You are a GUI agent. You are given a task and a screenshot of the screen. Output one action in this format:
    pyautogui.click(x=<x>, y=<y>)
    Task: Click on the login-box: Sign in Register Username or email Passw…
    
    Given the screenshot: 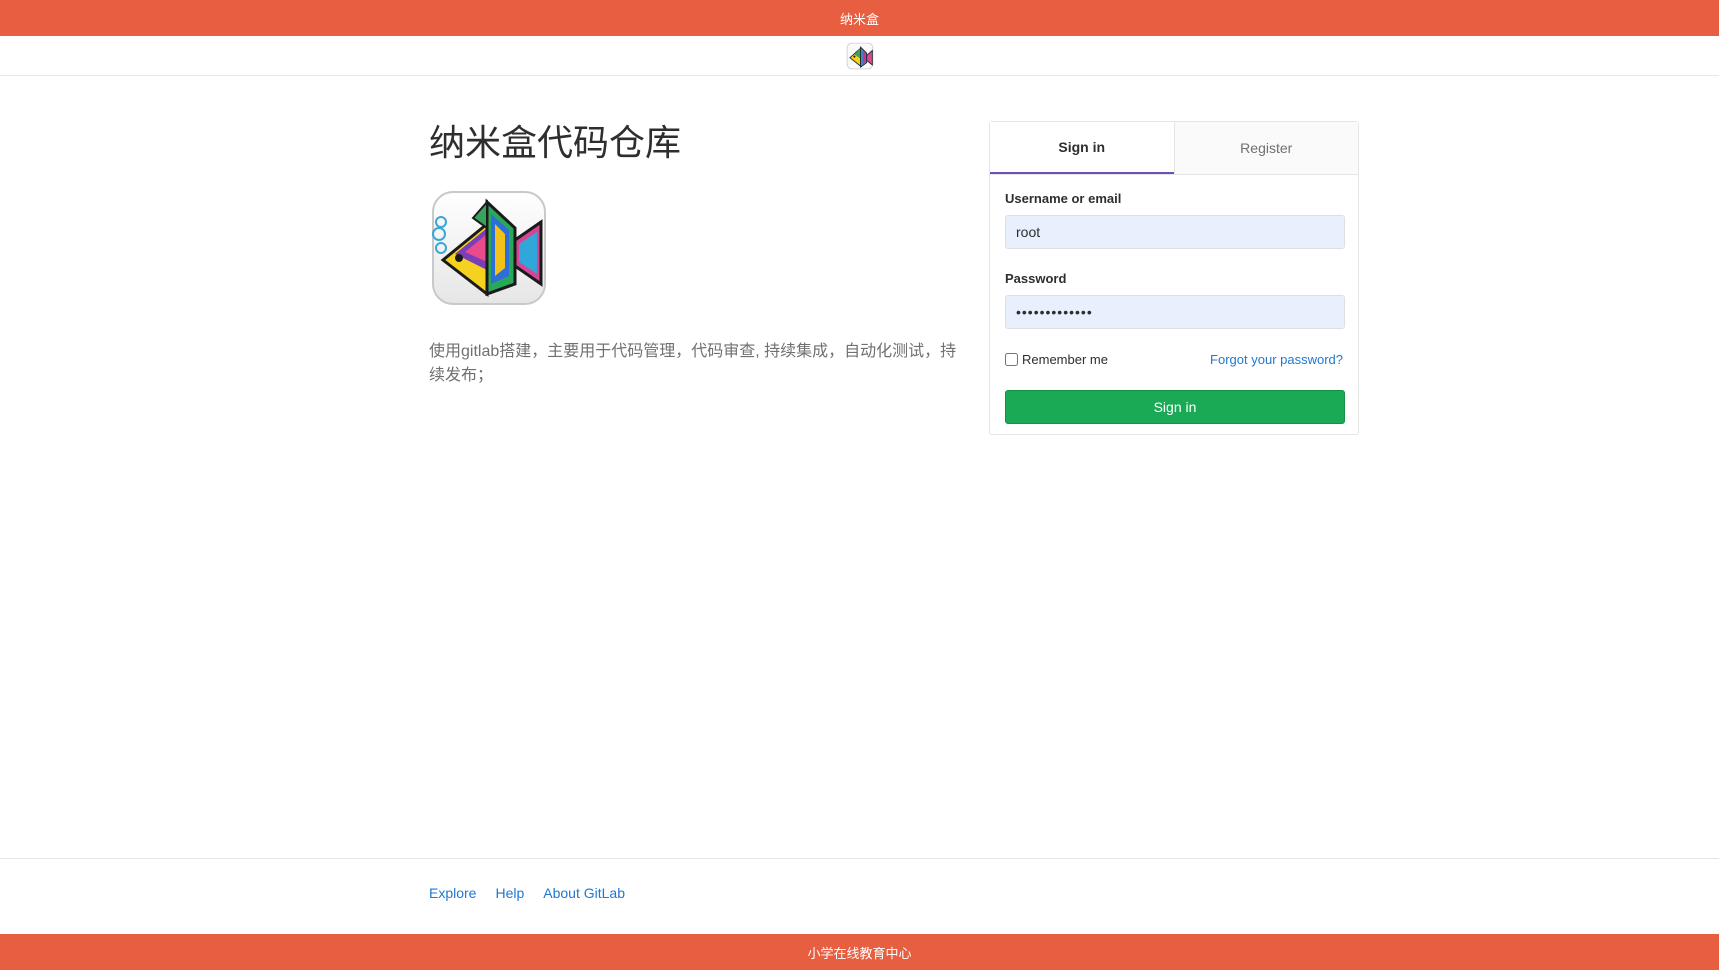 What is the action you would take?
    pyautogui.click(x=1174, y=278)
    